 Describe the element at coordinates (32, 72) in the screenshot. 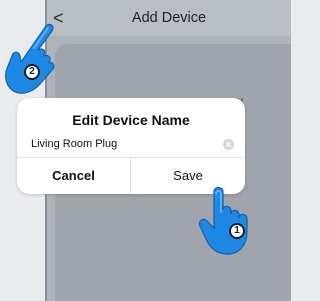

I see `step-badge-2: 2` at that location.